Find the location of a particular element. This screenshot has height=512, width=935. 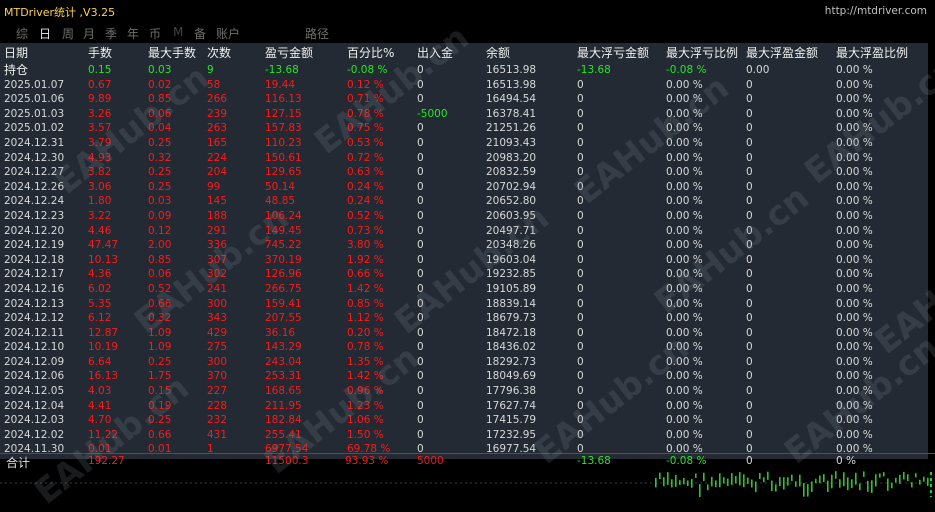

cell: 10.19 is located at coordinates (103, 347).